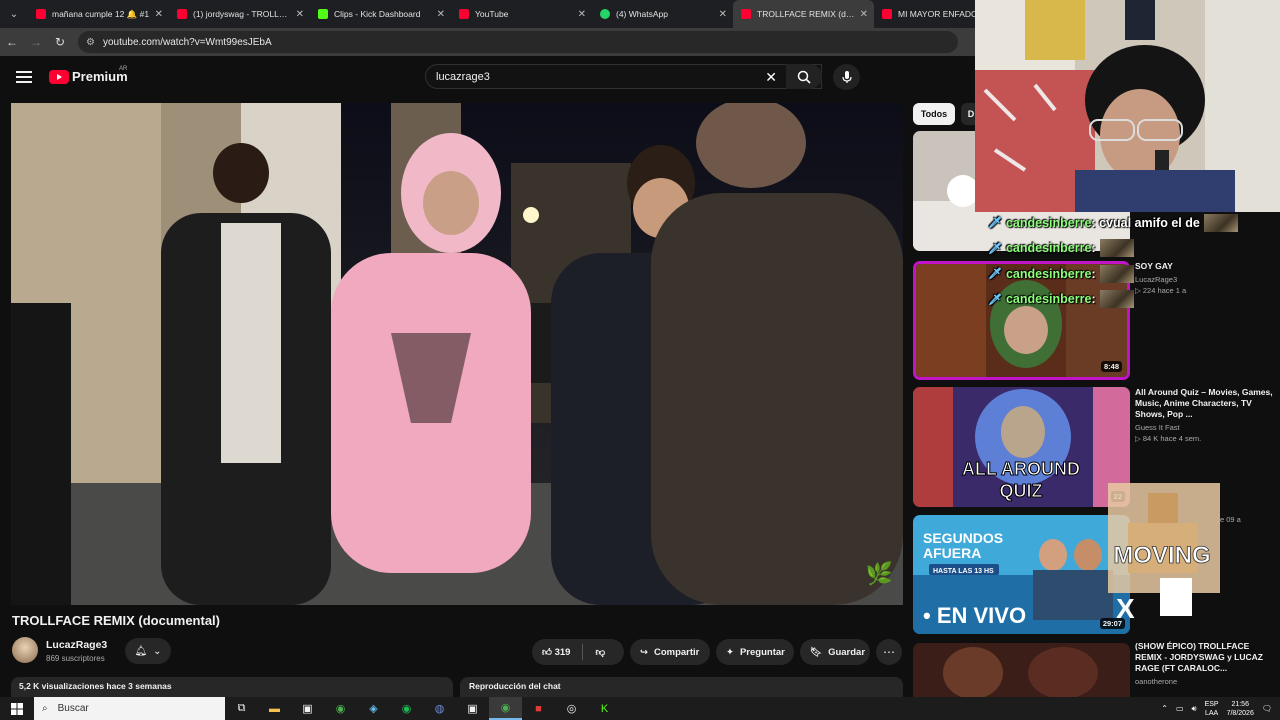 The image size is (1280, 720). I want to click on chat-replay-label: Reproducción del chat, so click(515, 686).